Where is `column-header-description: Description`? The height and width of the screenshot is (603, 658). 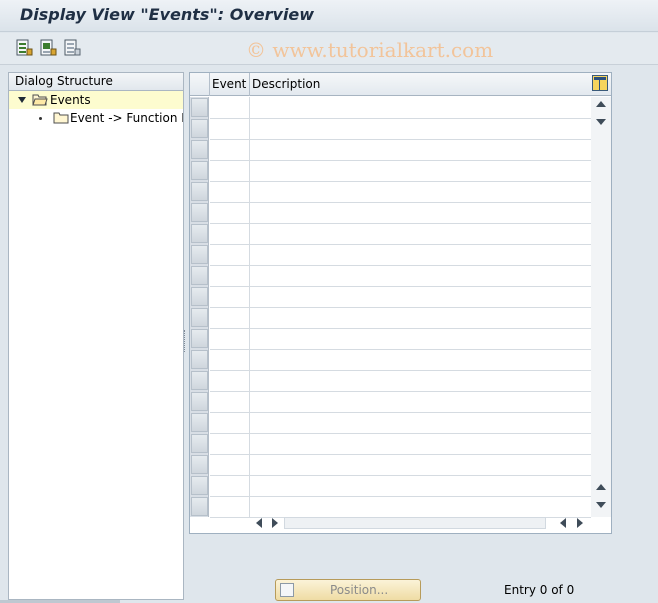 column-header-description: Description is located at coordinates (286, 84).